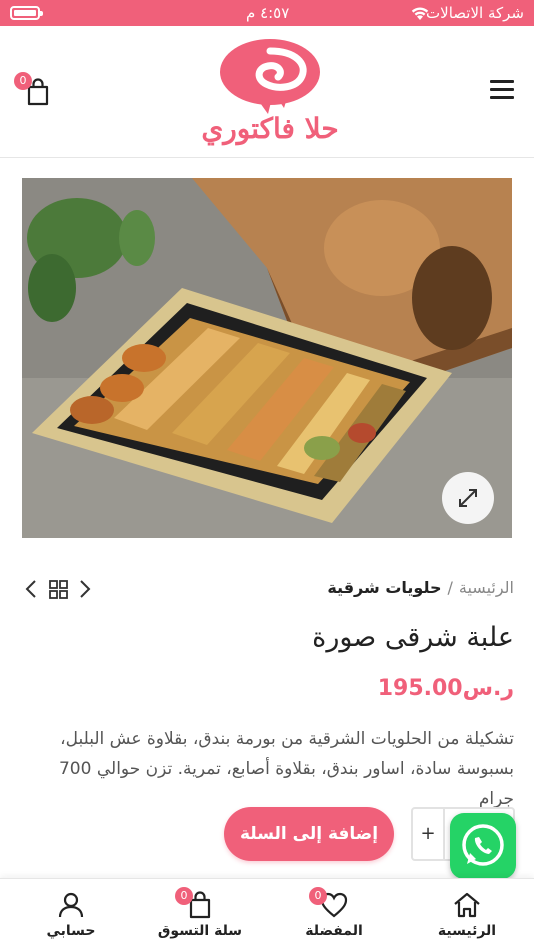 The width and height of the screenshot is (534, 950). I want to click on wishlist-count-badge: 0, so click(318, 896).